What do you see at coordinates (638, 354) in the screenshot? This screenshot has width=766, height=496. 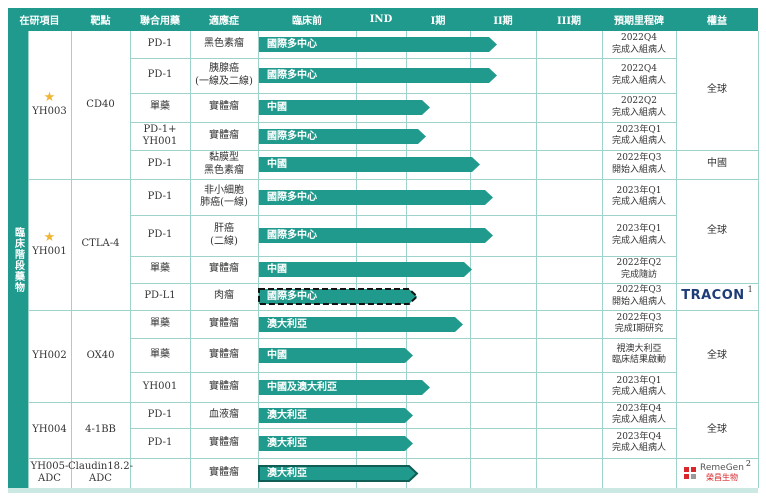 I see `milestone-cell: 視澳大利亞 臨床結果啟動` at bounding box center [638, 354].